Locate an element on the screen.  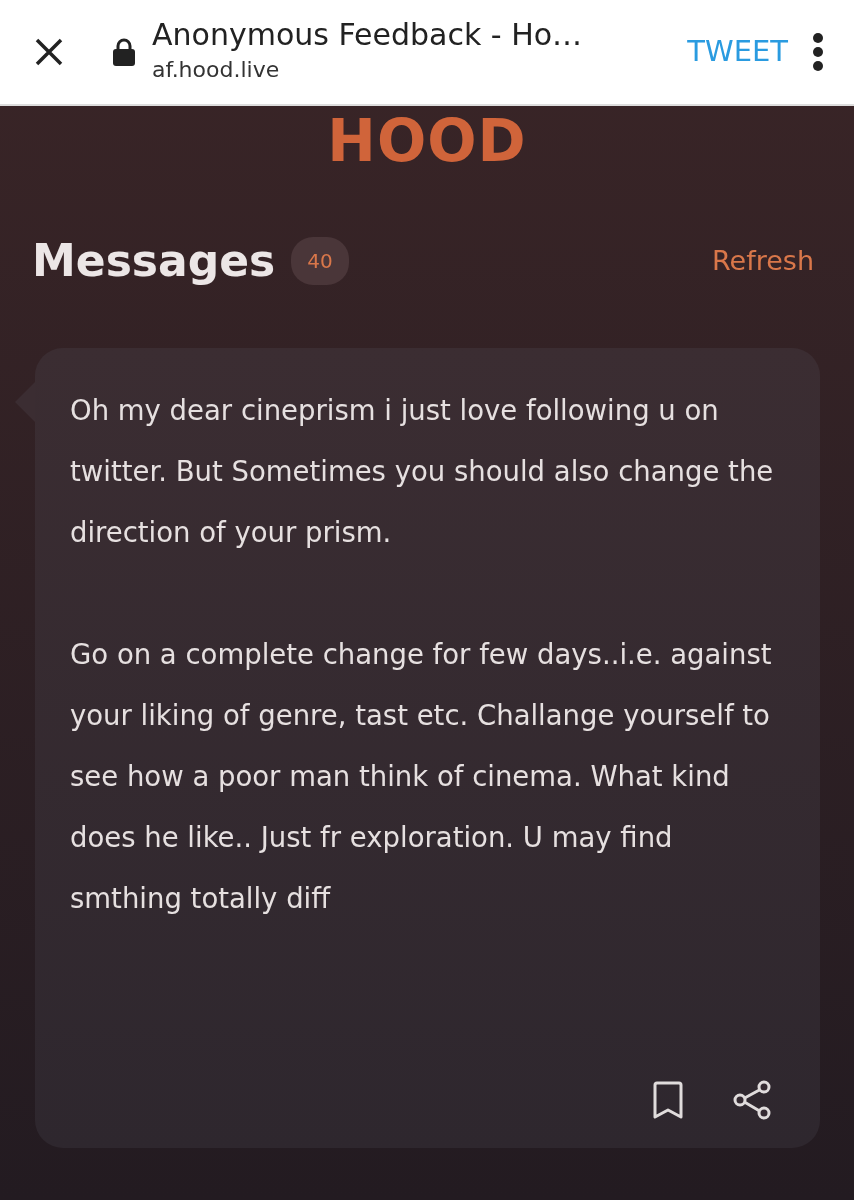
logo: HOOD is located at coordinates (427, 141).